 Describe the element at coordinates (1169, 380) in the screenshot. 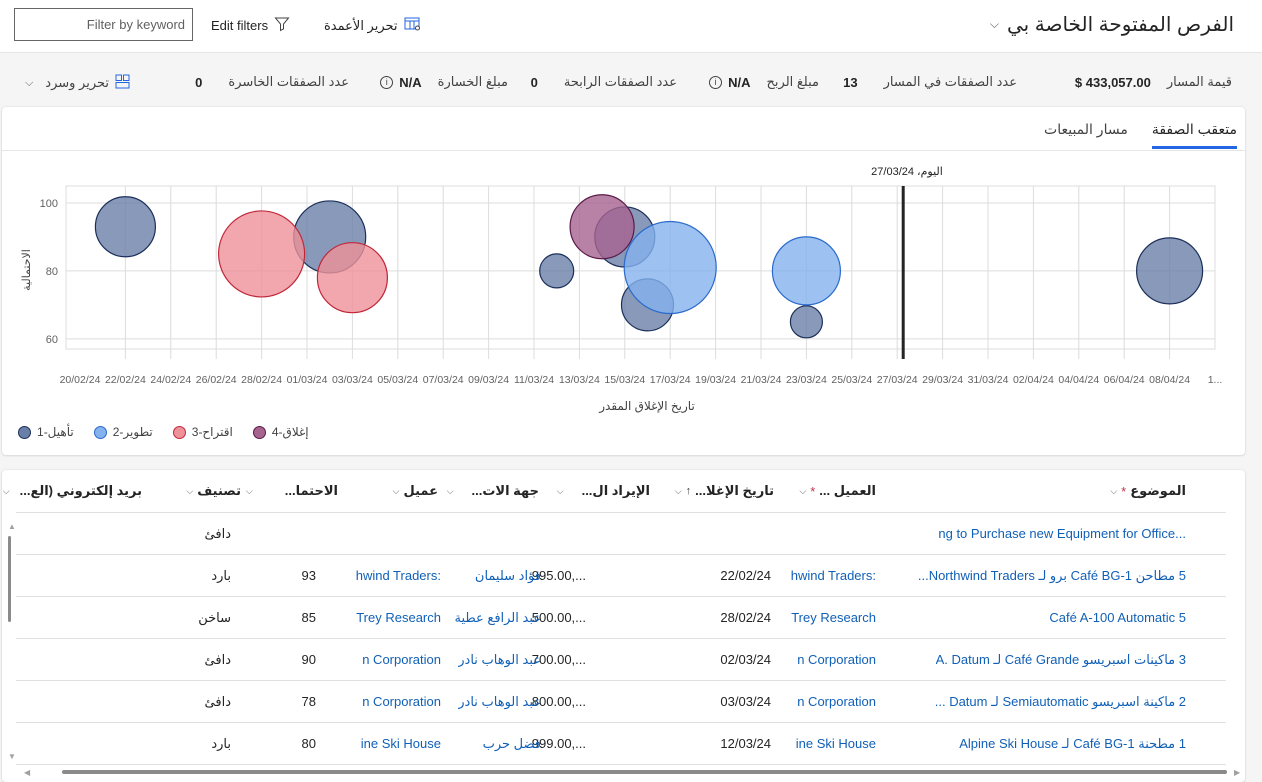

I see `x-tick-label: 08/04/24` at that location.